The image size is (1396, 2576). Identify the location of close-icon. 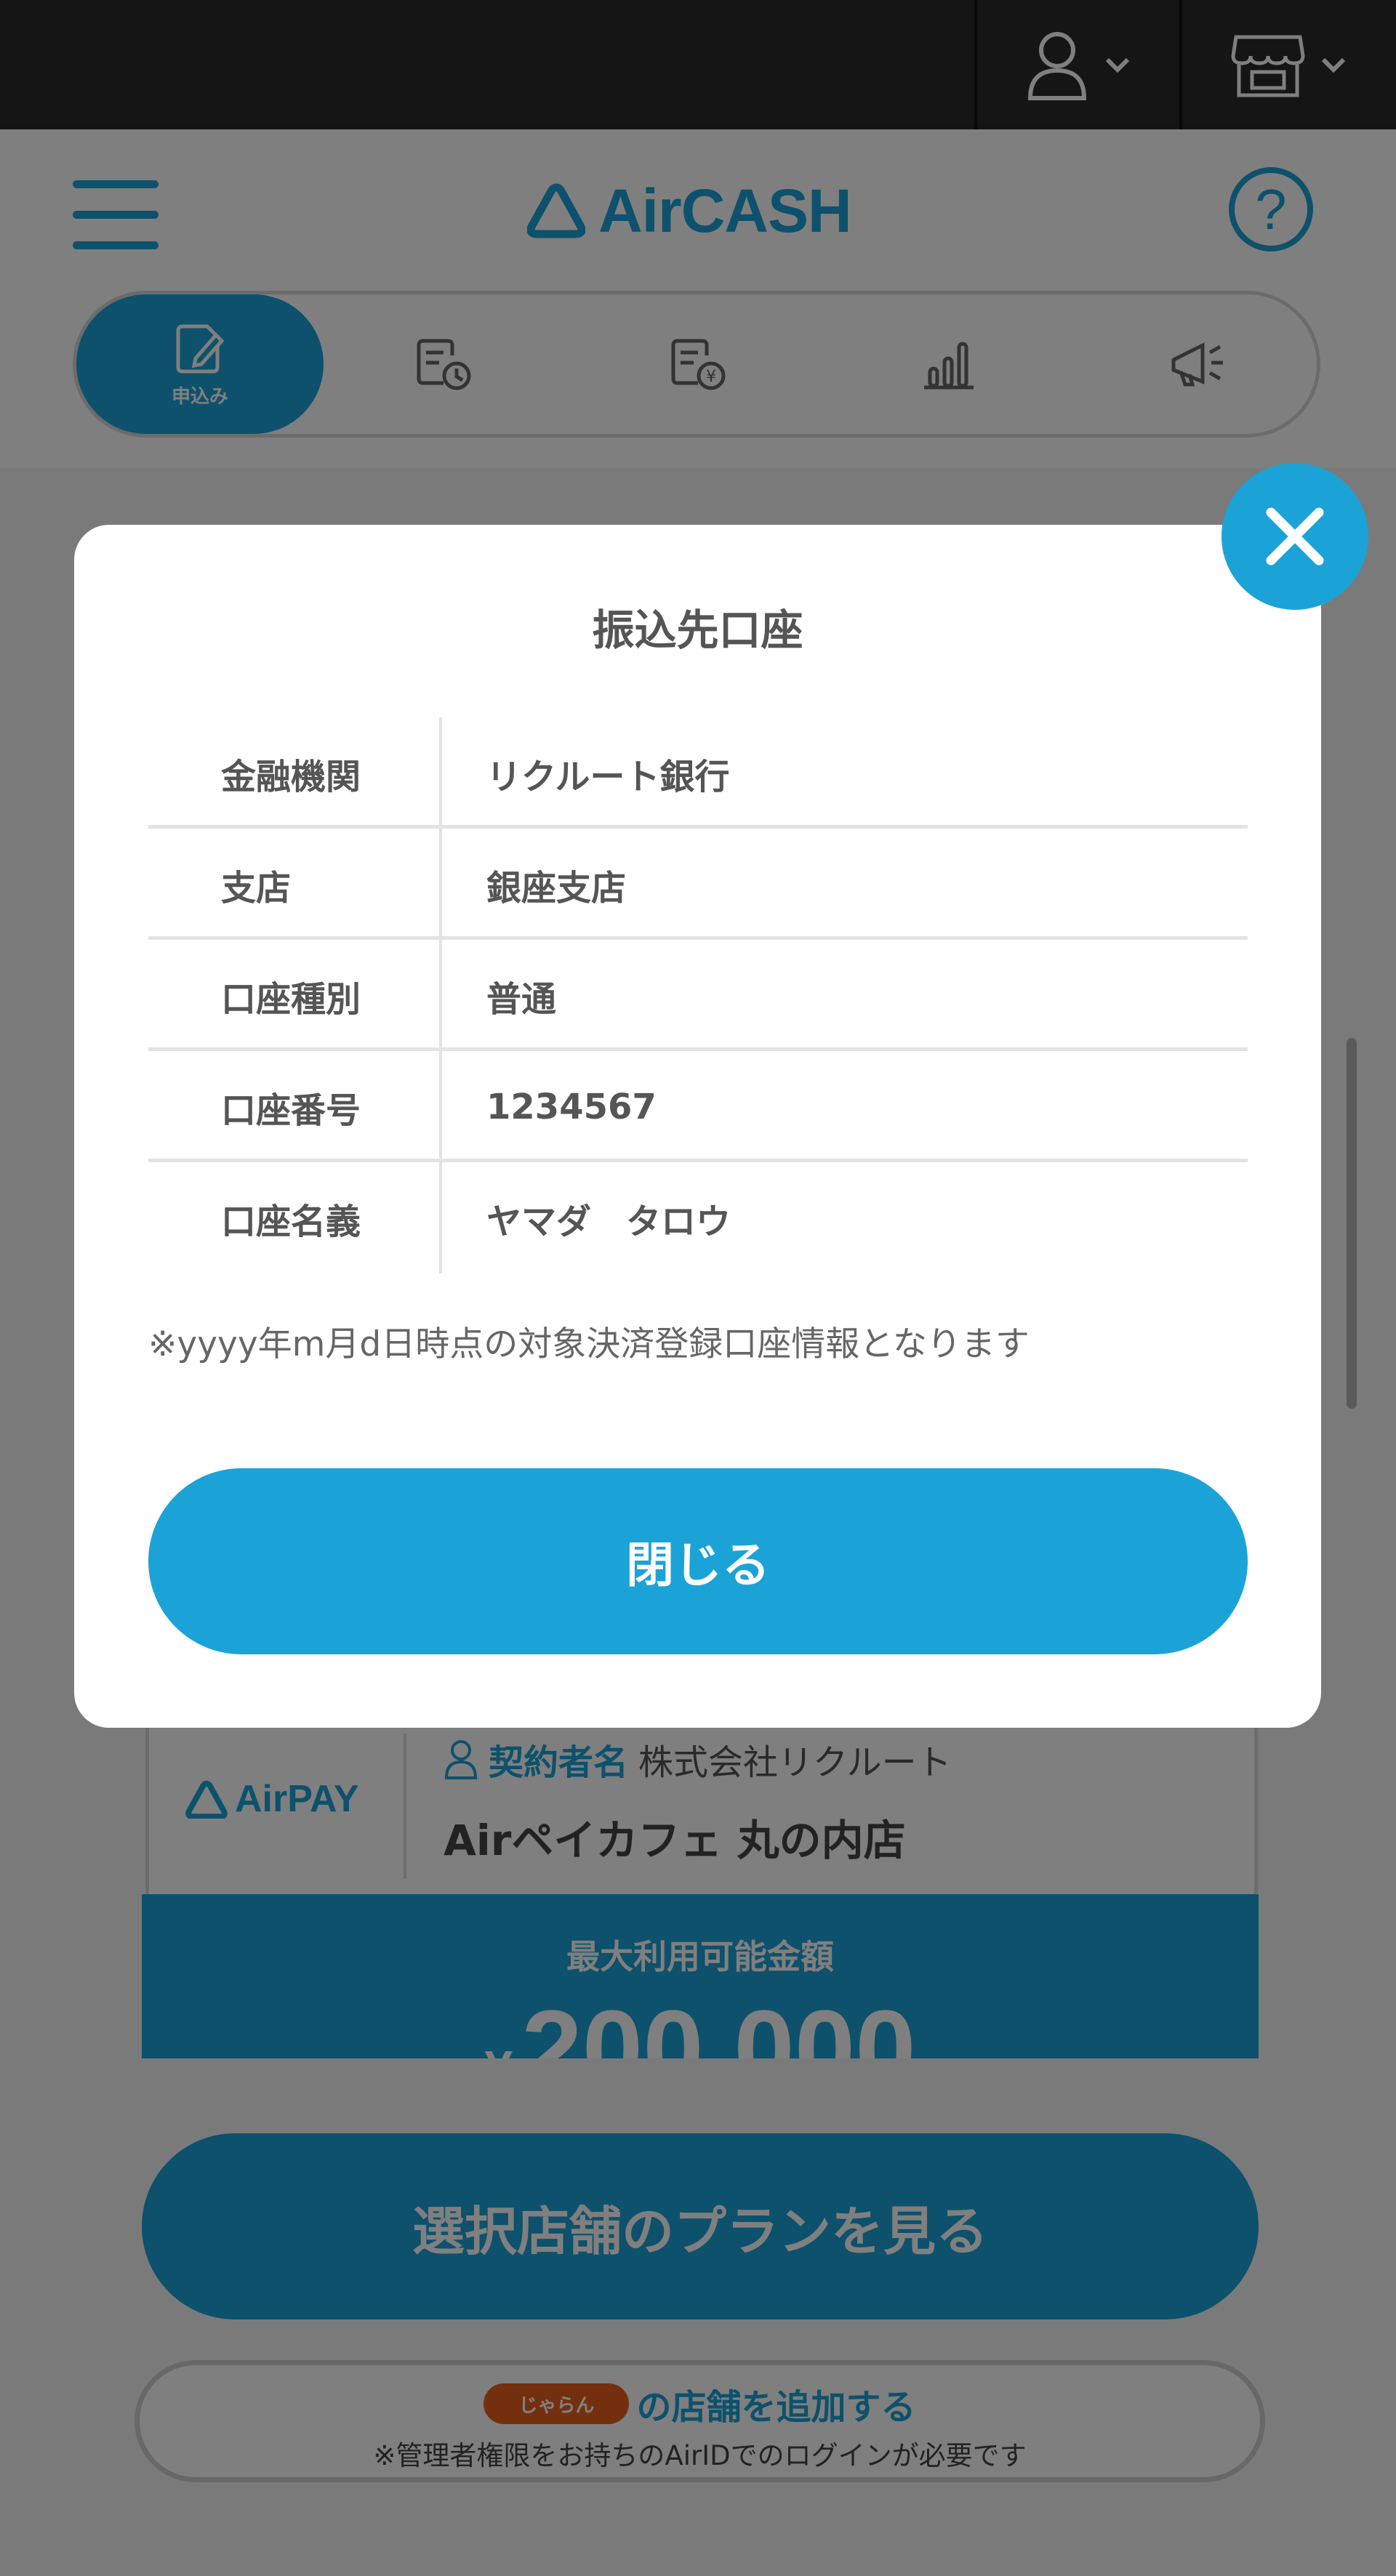
(1295, 536).